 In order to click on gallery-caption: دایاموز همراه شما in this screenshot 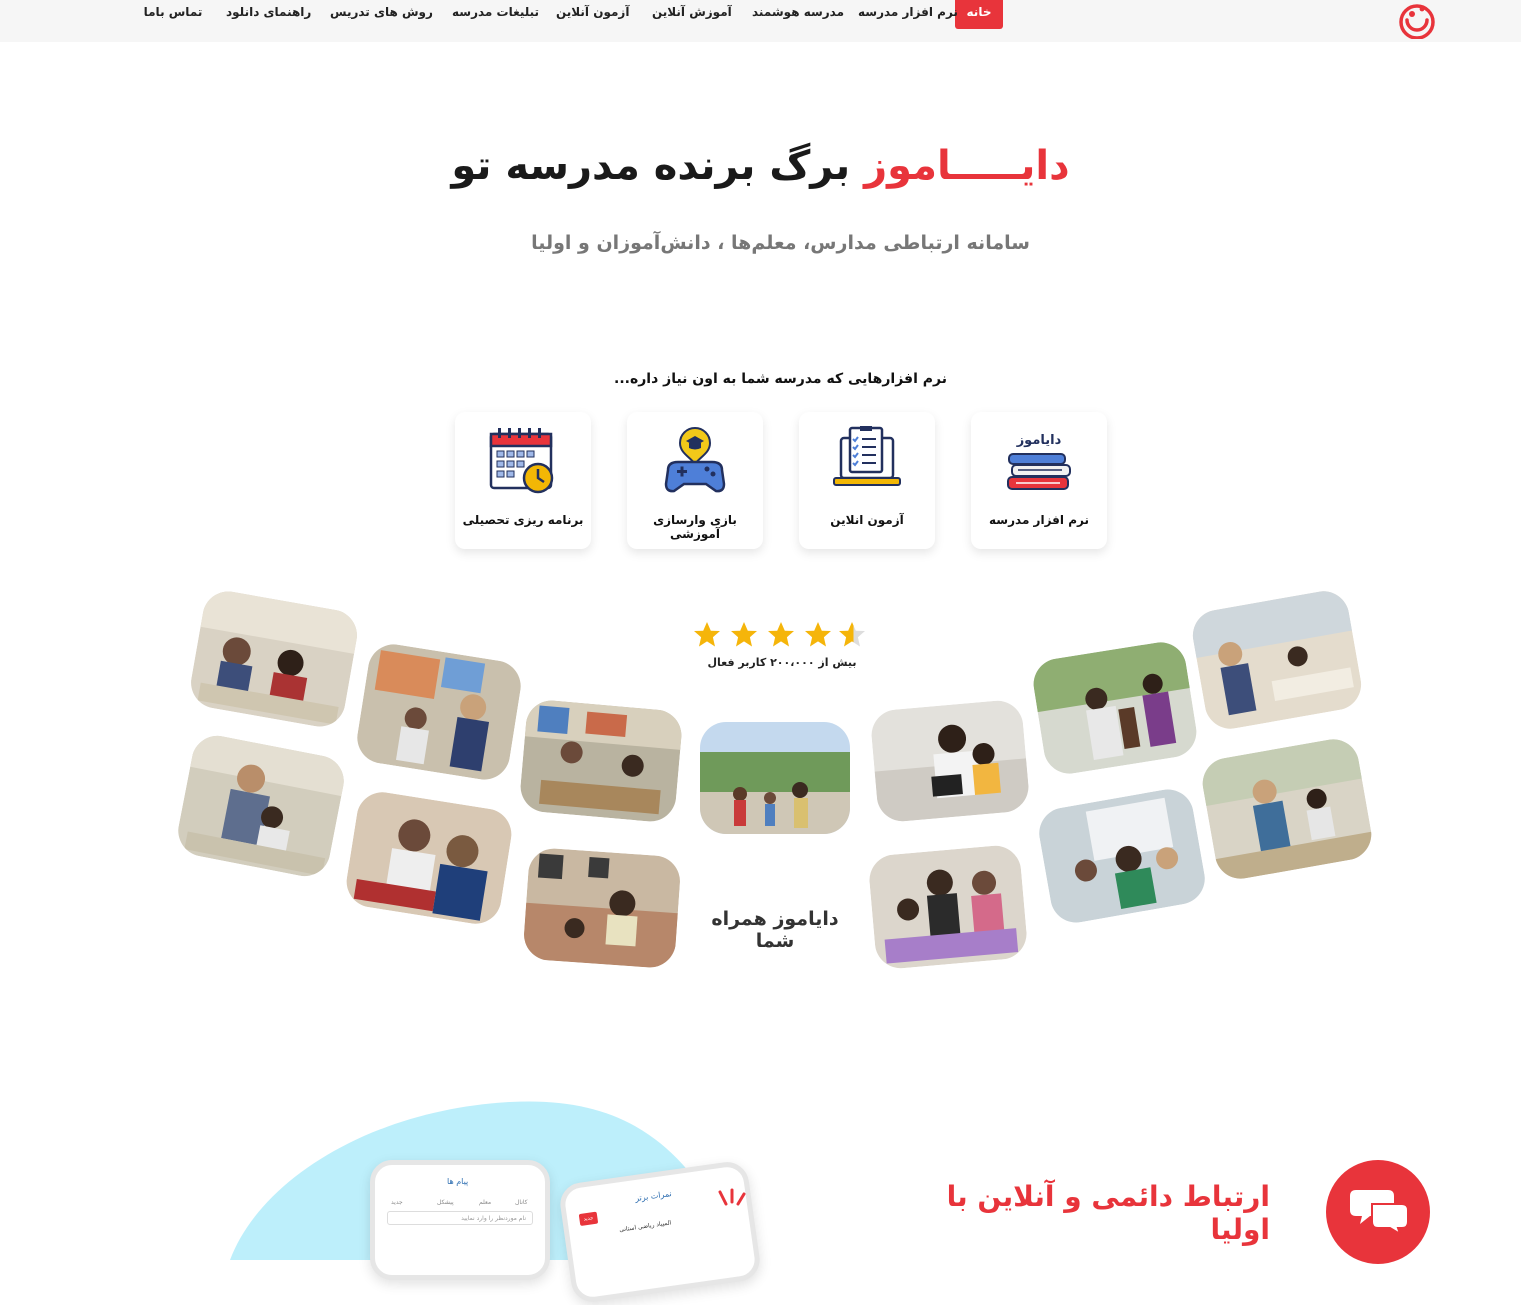, I will do `click(775, 930)`.